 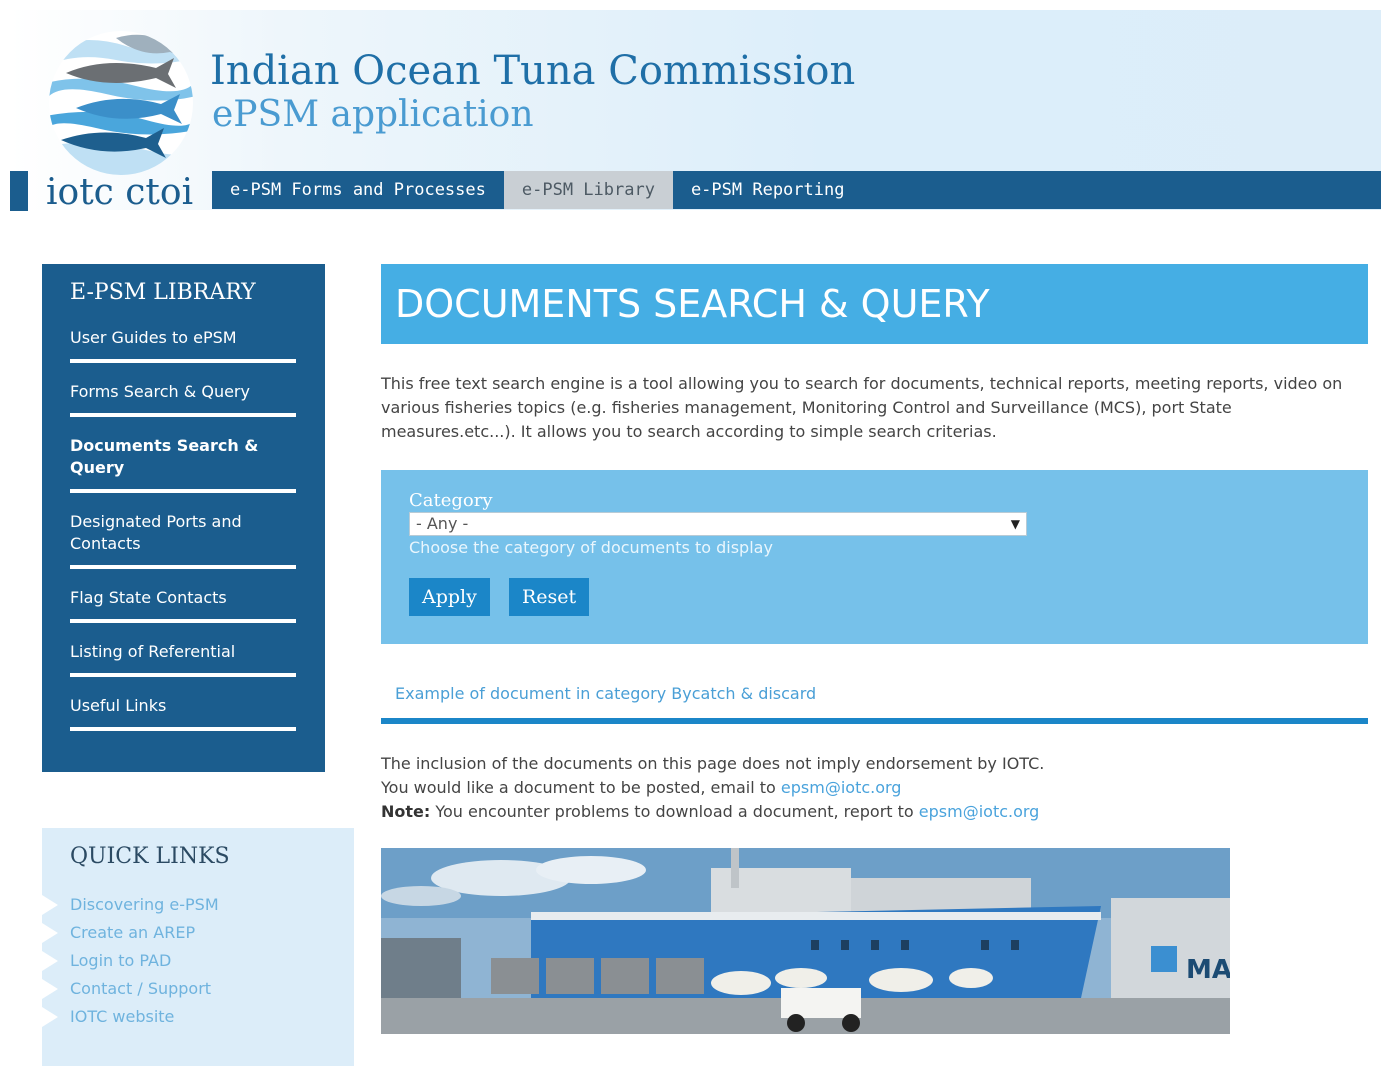 I want to click on category-select: - Any - ▼, so click(x=718, y=524).